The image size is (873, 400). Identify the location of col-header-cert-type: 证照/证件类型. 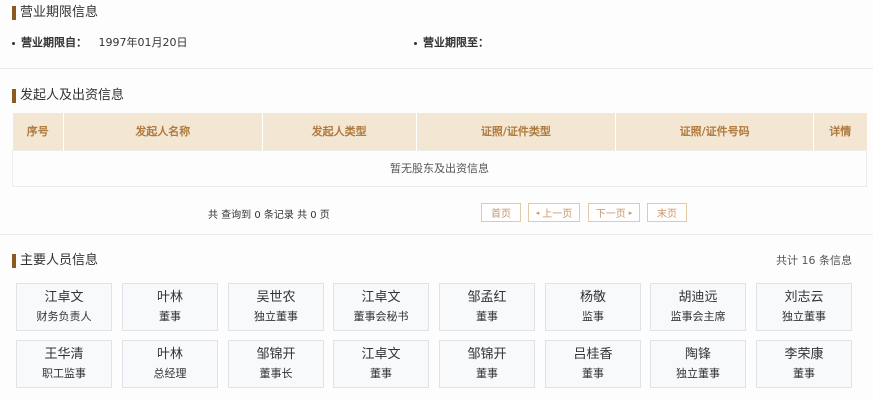
(516, 131).